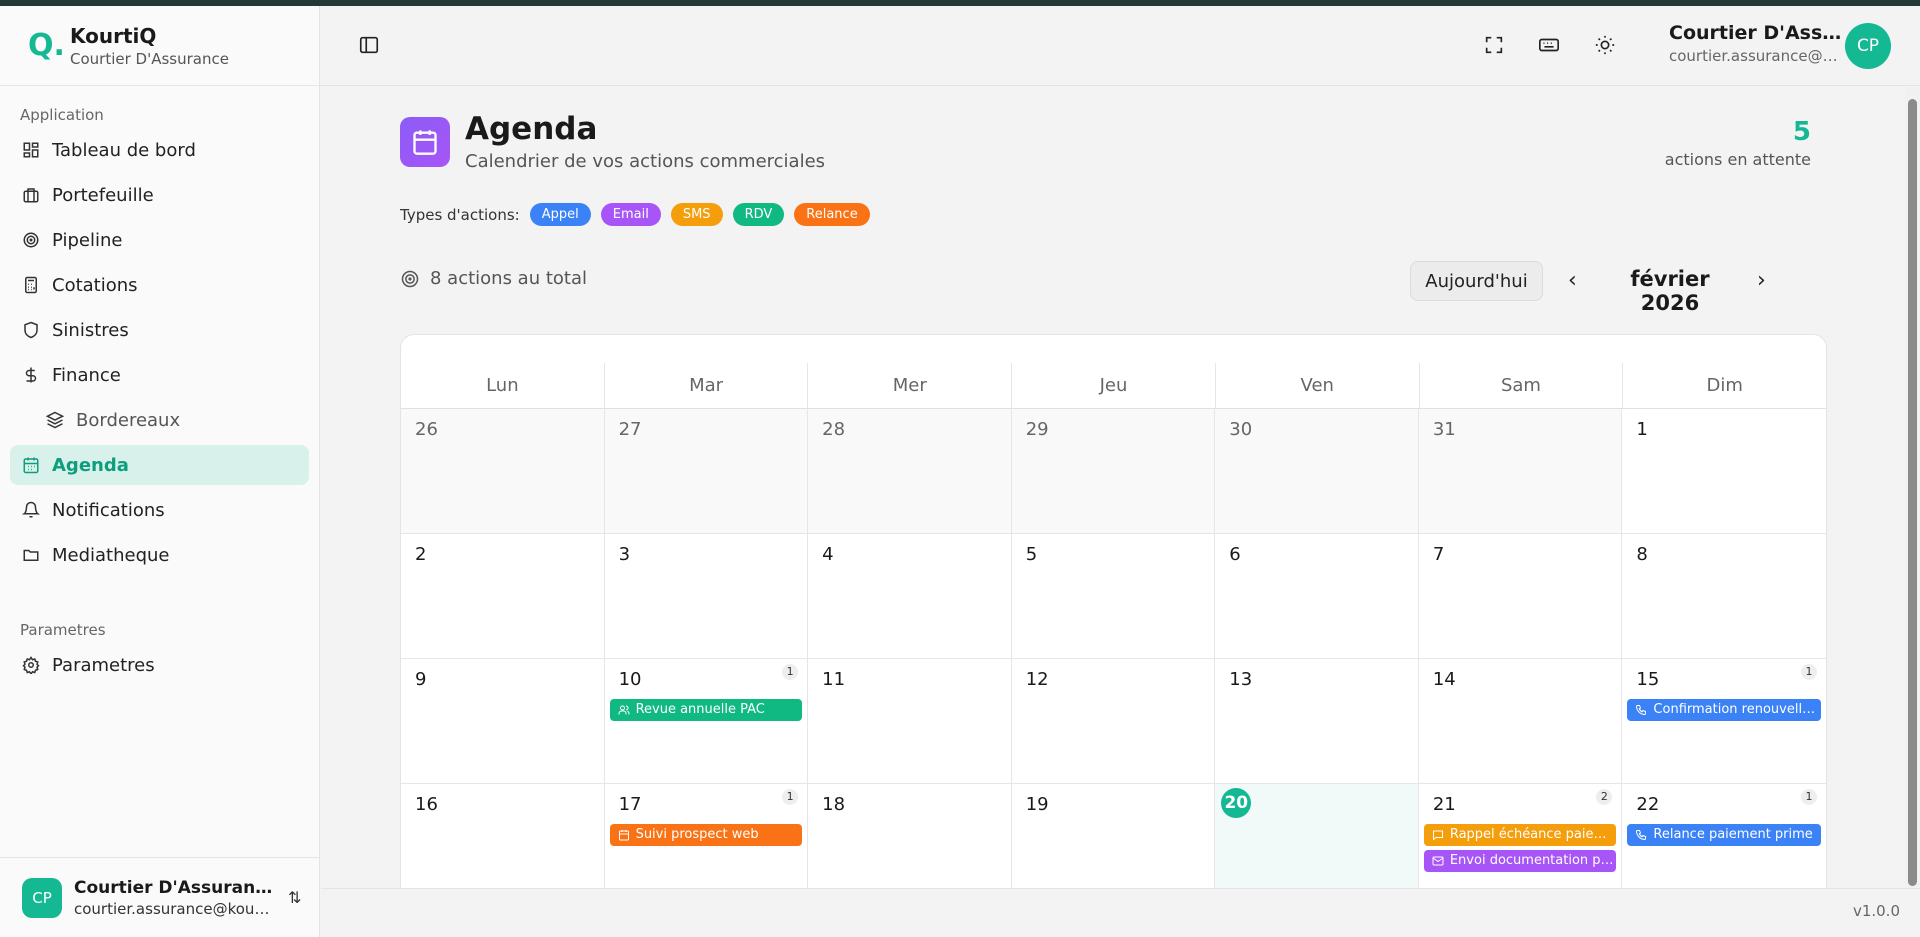 The image size is (1920, 937). What do you see at coordinates (159, 465) in the screenshot?
I see `sidebar-item-agenda: Agenda` at bounding box center [159, 465].